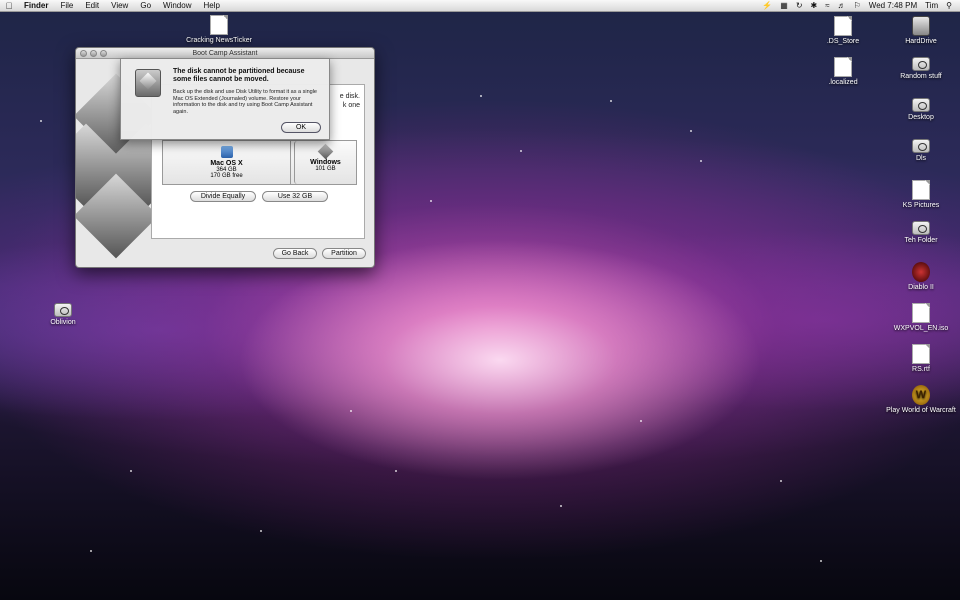  What do you see at coordinates (148, 83) in the screenshot?
I see `boot-camp-alert-icon` at bounding box center [148, 83].